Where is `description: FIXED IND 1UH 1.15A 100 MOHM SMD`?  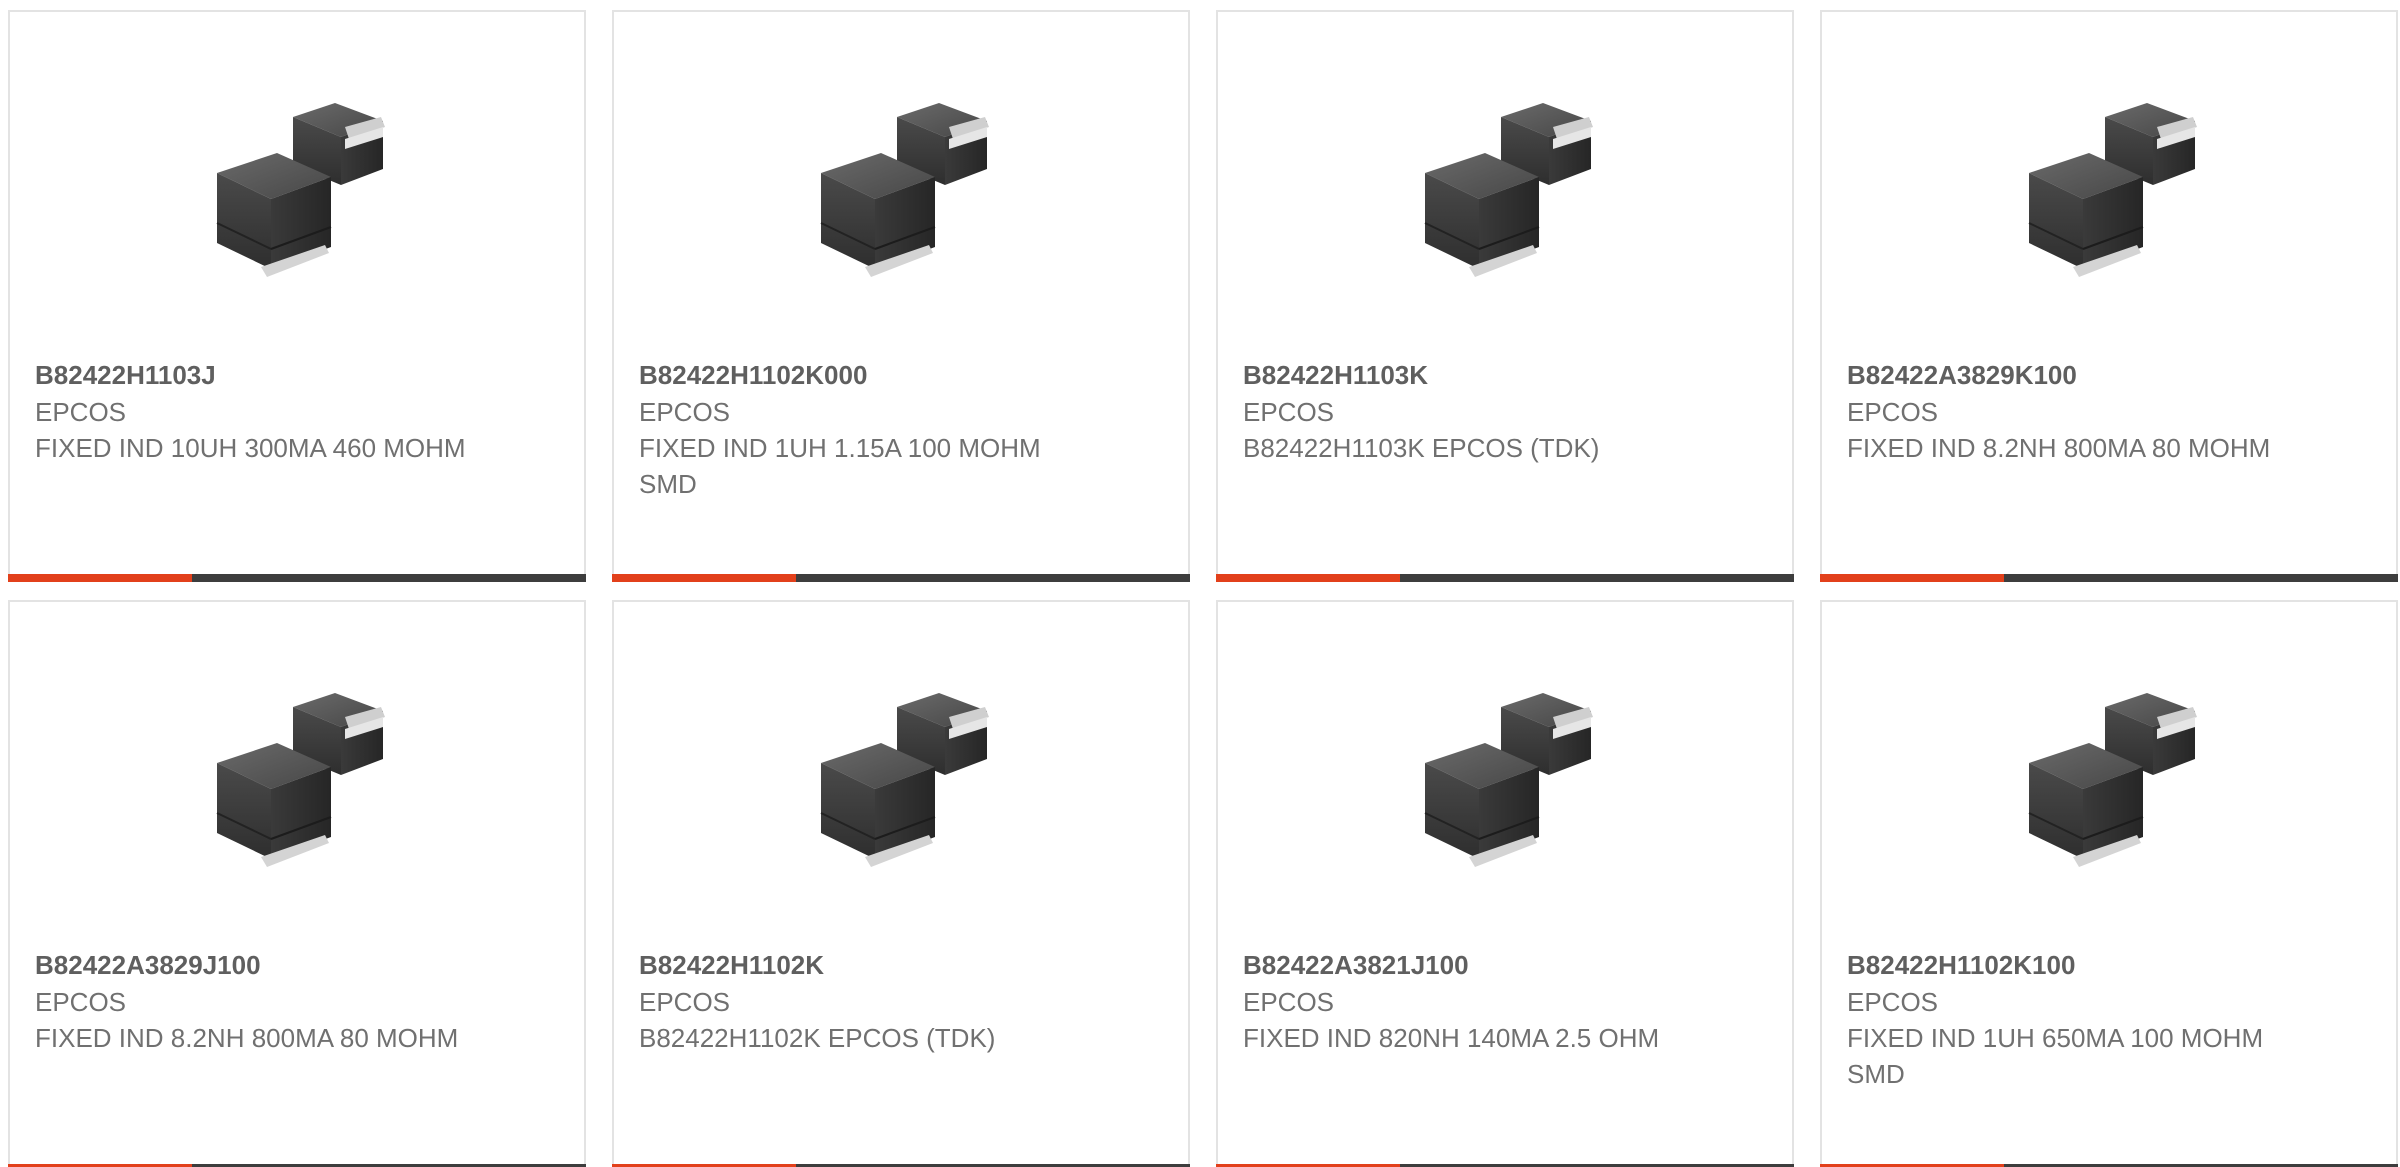
description: FIXED IND 1UH 1.15A 100 MOHM SMD is located at coordinates (840, 466).